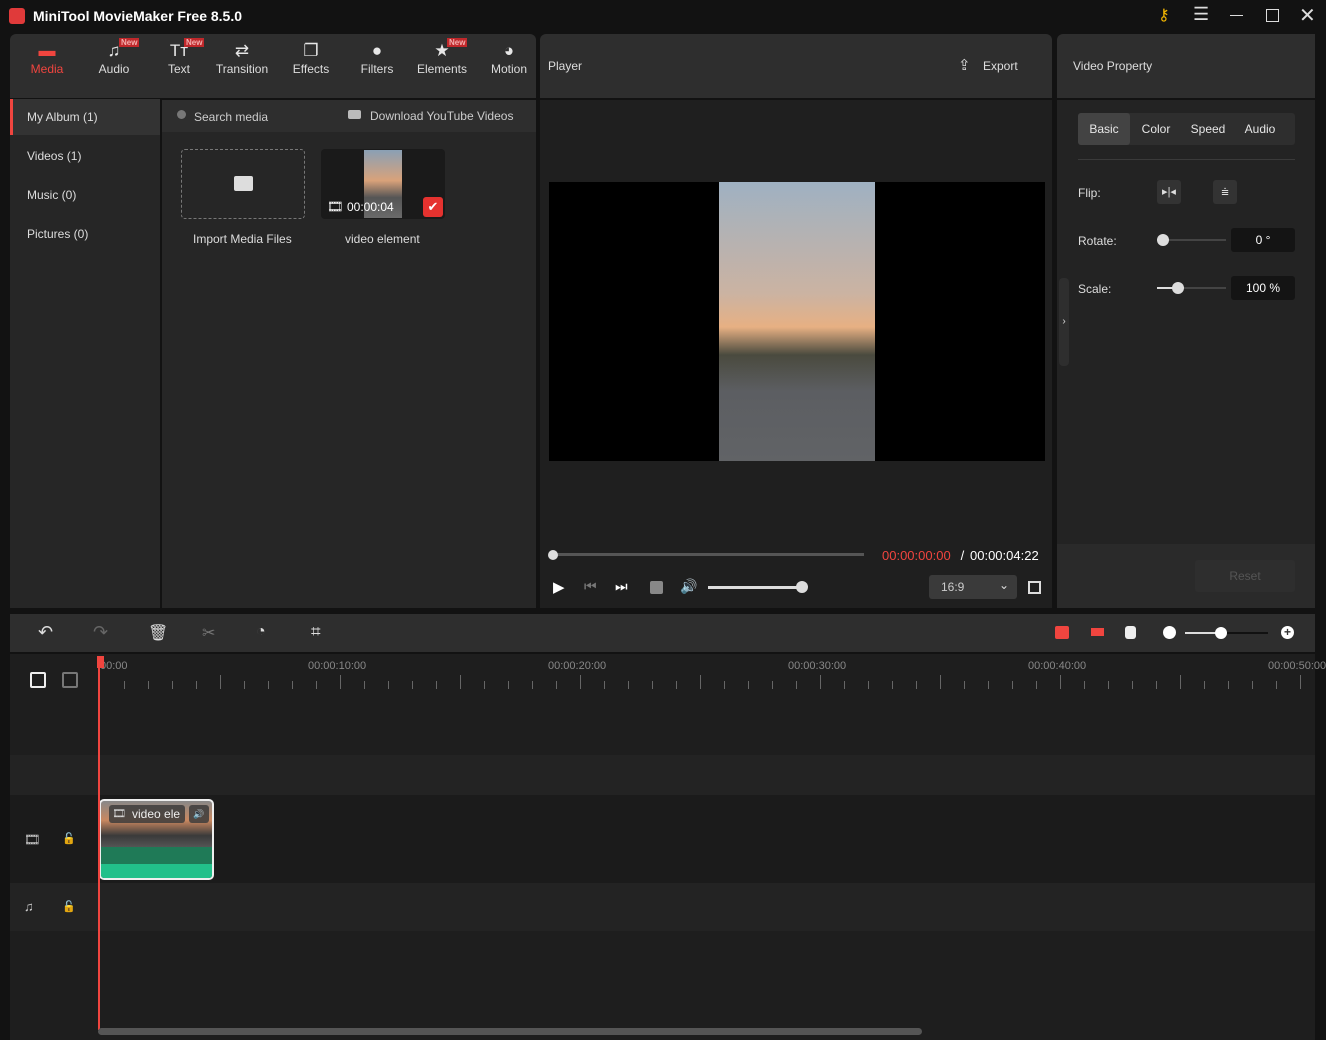  I want to click on zoom-in-button: +, so click(1287, 632).